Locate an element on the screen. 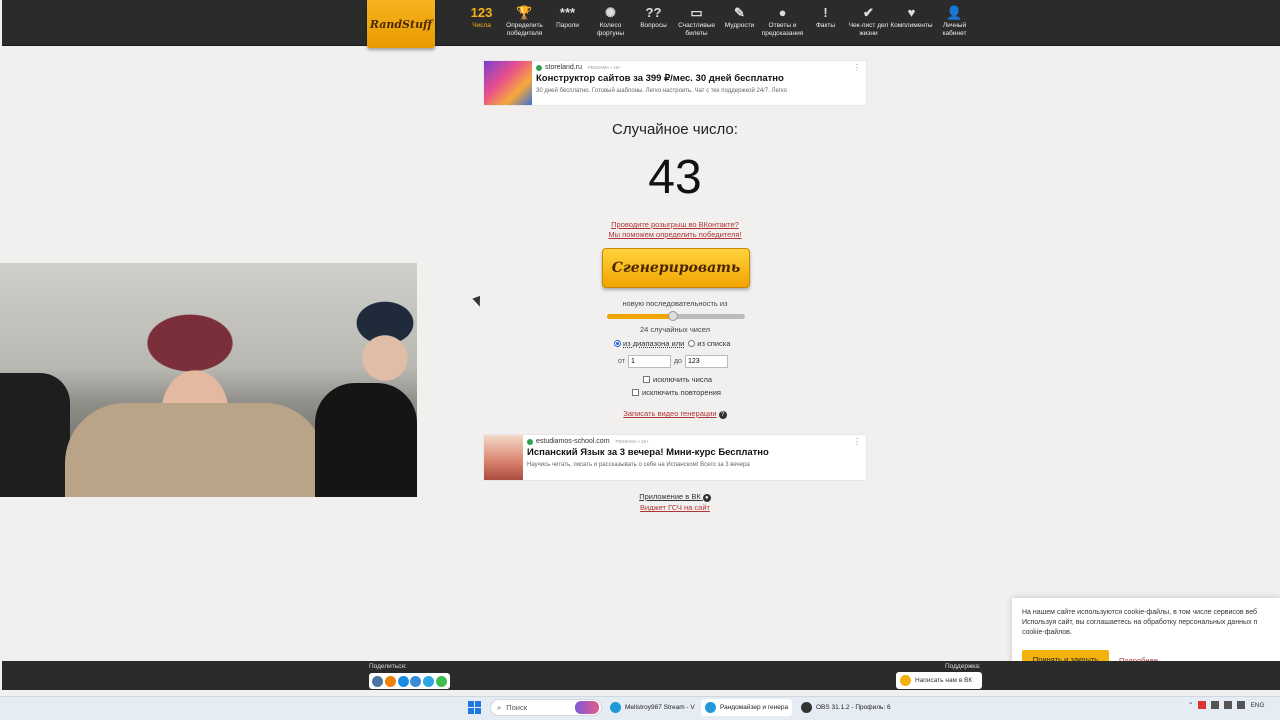 The width and height of the screenshot is (1280, 720). nav-item-facts: ! Факты is located at coordinates (825, 21).